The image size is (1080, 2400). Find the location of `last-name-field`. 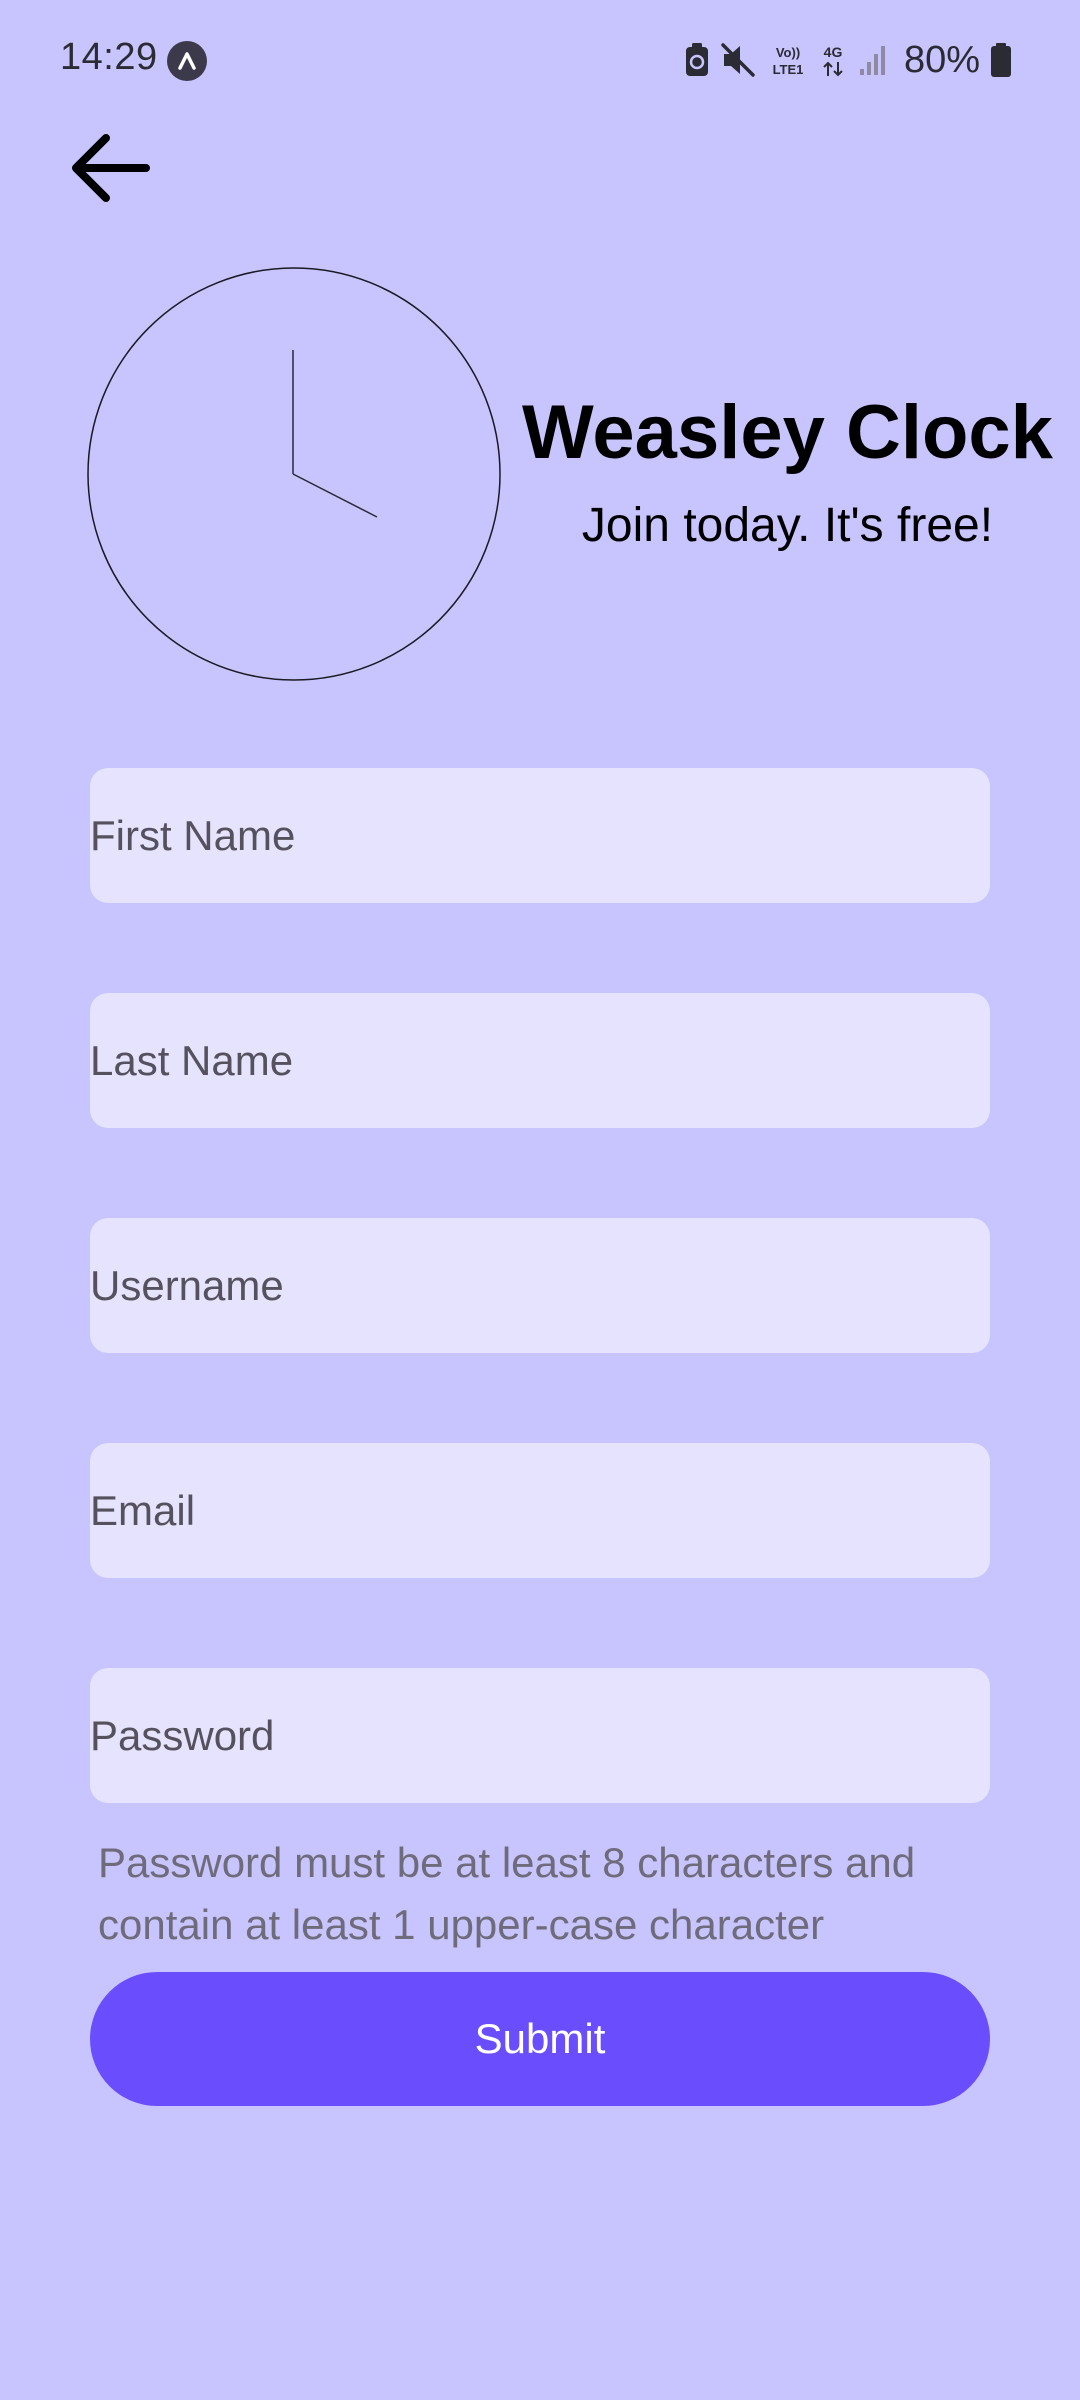

last-name-field is located at coordinates (540, 1060).